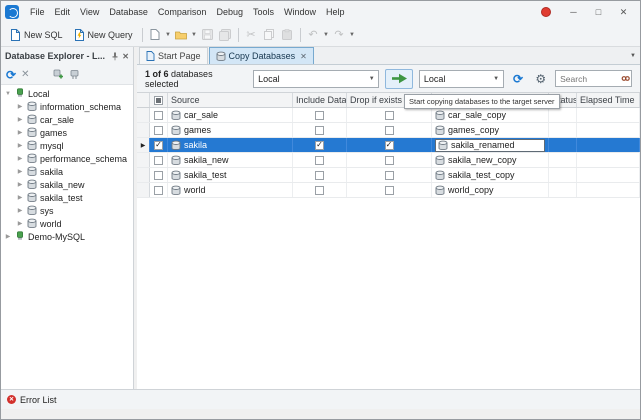 Image resolution: width=641 pixels, height=420 pixels. I want to click on chevron-down-icon: ▼, so click(8, 94).